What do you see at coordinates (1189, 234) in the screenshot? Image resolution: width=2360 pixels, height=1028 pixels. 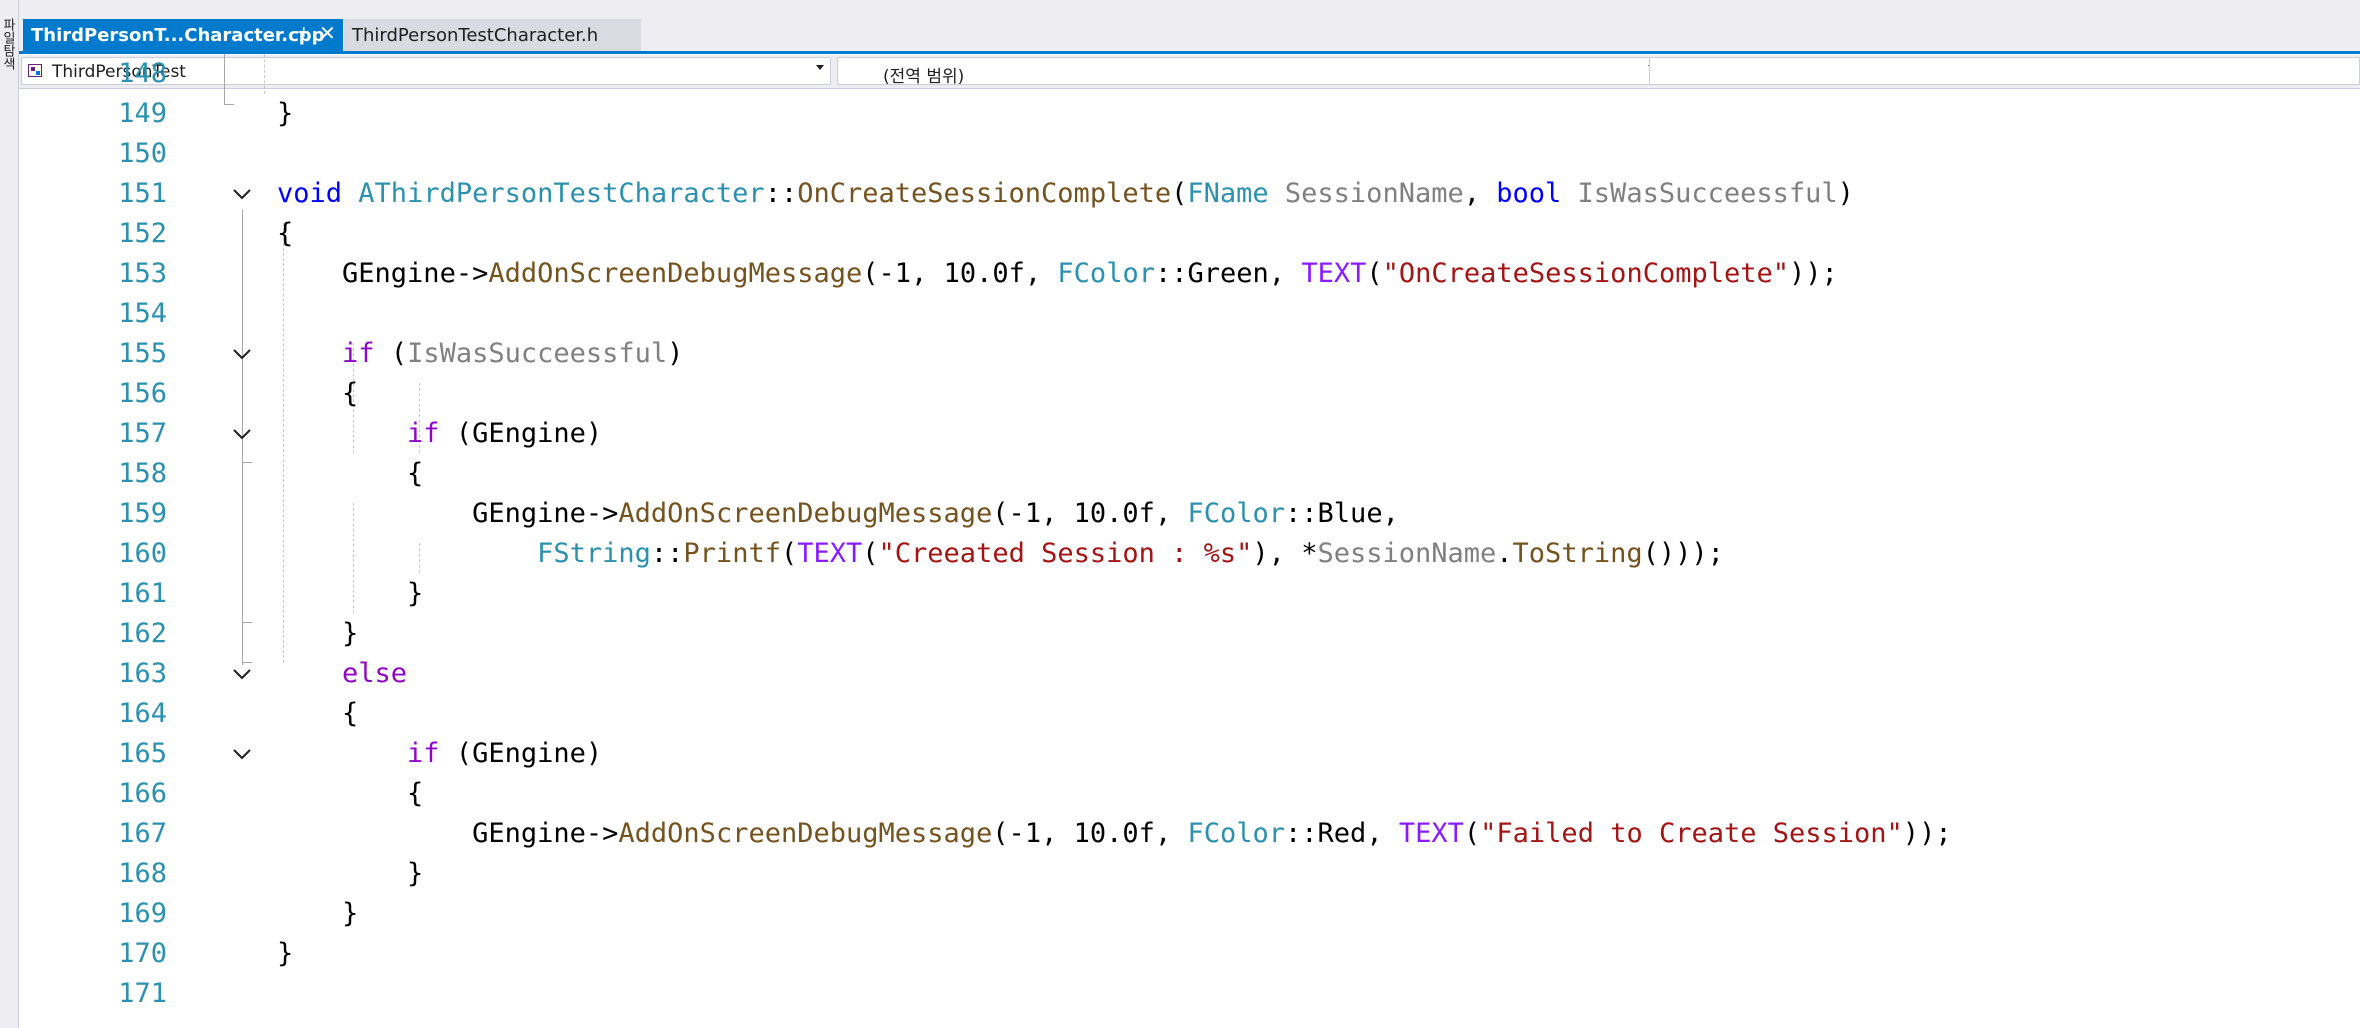 I see `code-line: 152 {` at bounding box center [1189, 234].